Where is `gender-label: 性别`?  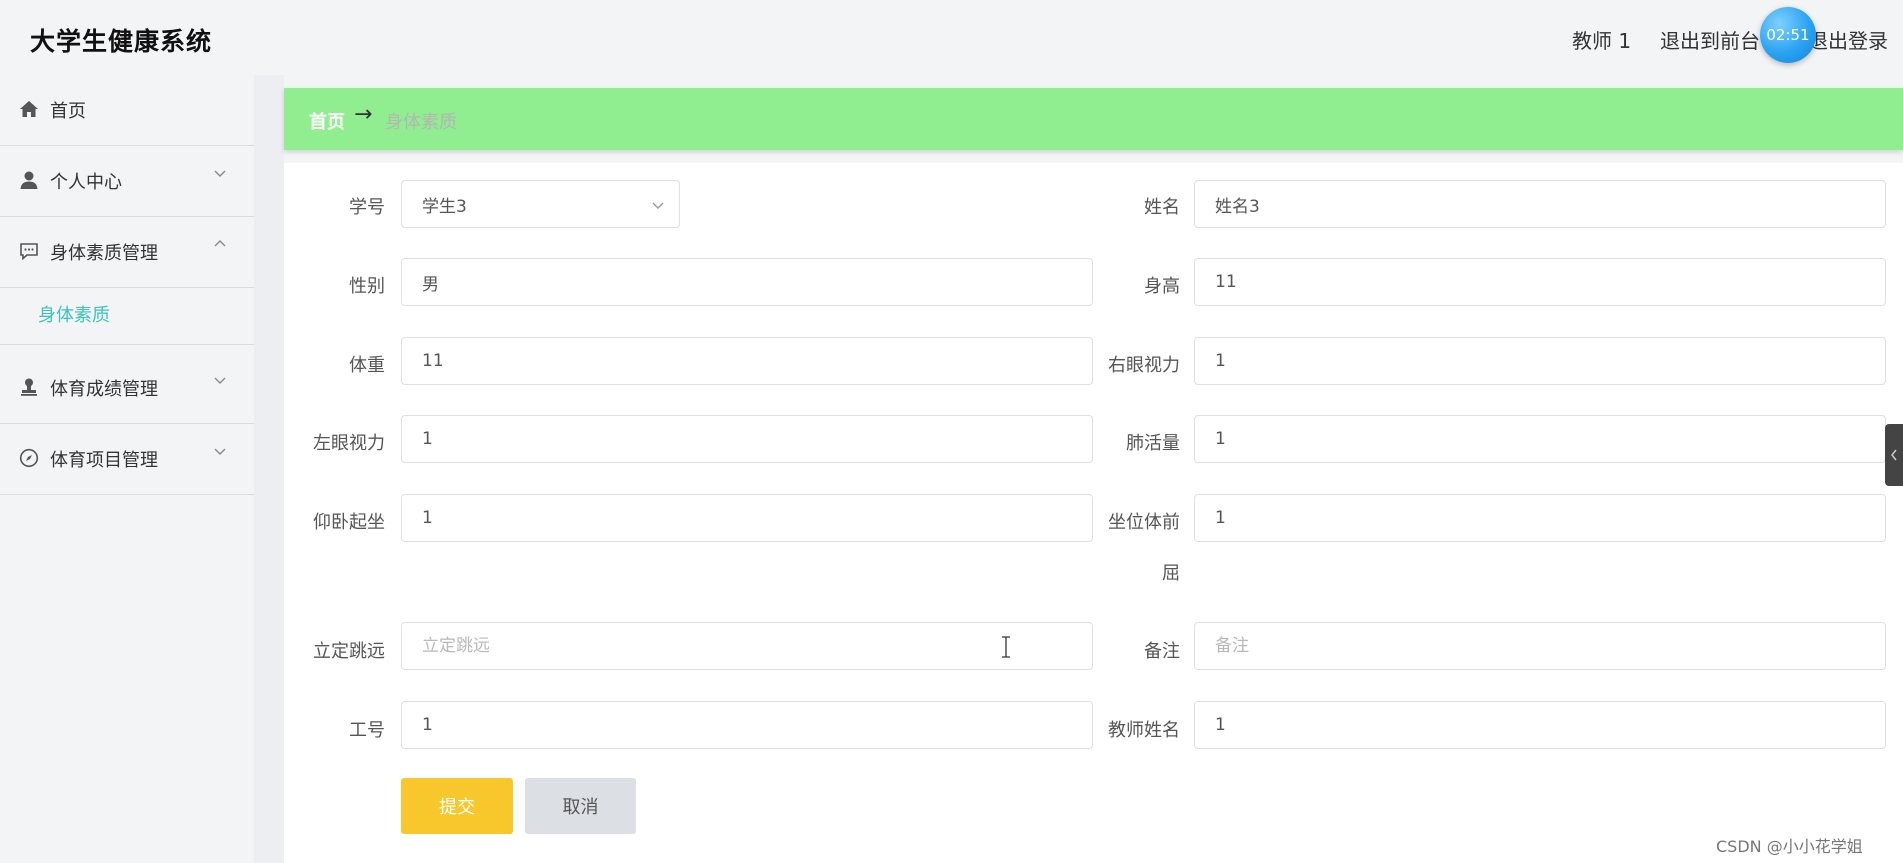 gender-label: 性别 is located at coordinates (367, 286).